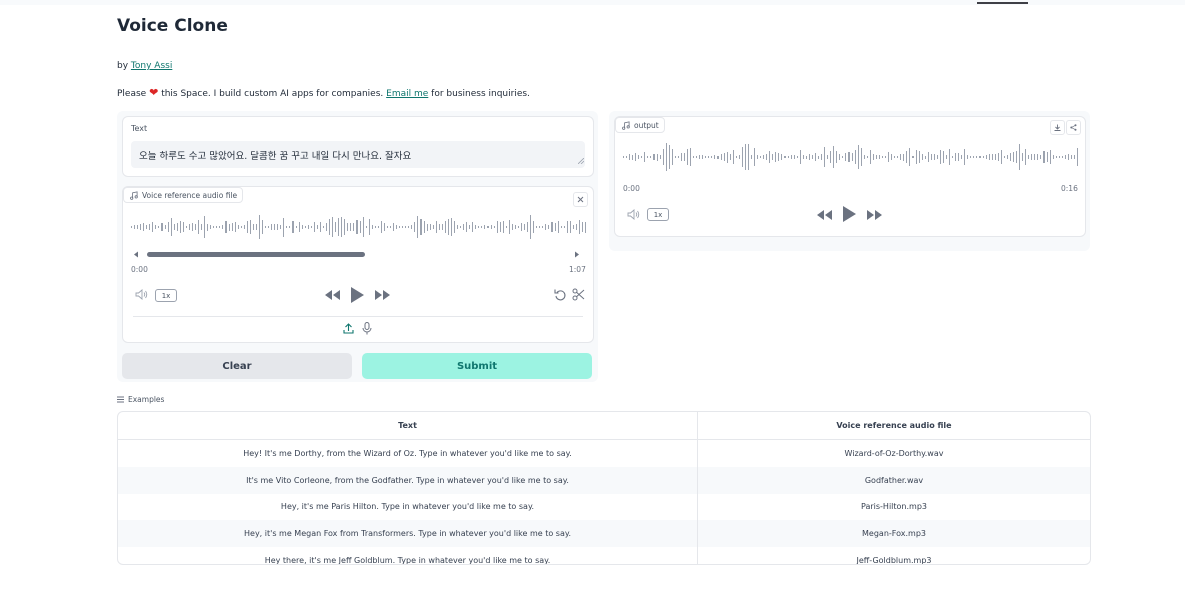 The width and height of the screenshot is (1185, 592). What do you see at coordinates (166, 295) in the screenshot?
I see `playback-speed-button: 1x` at bounding box center [166, 295].